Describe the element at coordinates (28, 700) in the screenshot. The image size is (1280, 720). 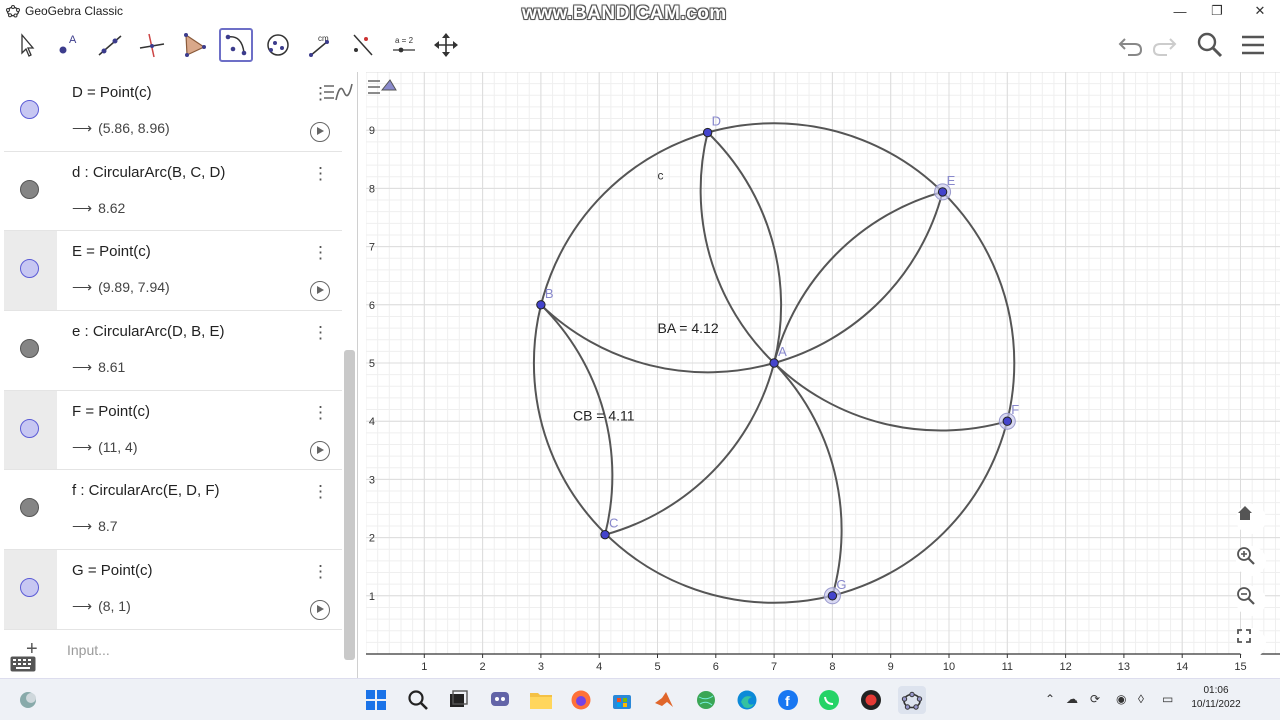
I see `weather-widget-icon` at that location.